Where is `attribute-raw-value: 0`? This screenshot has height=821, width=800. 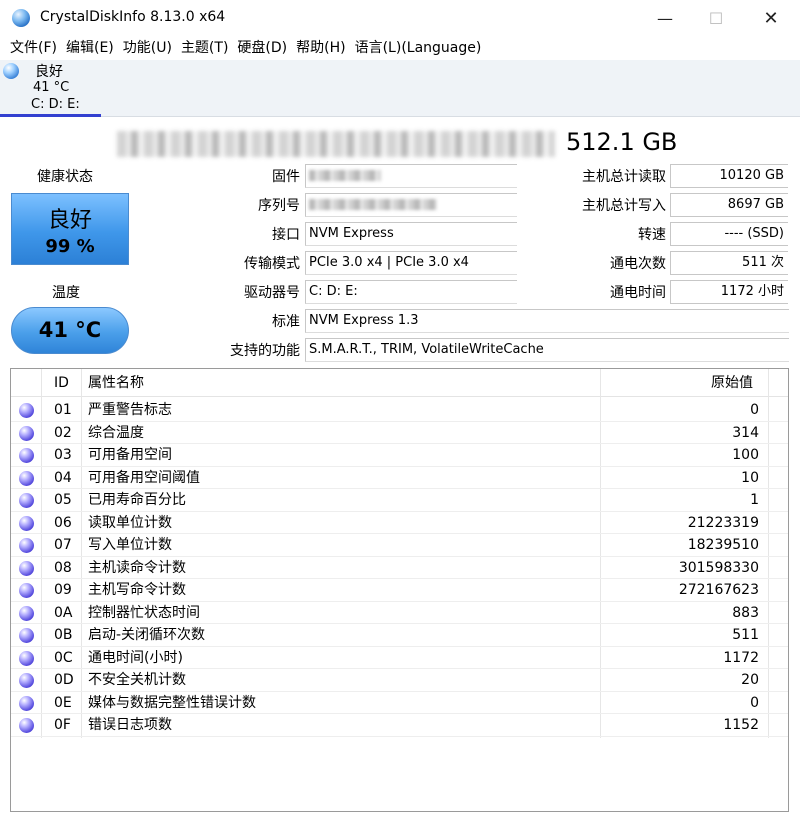
attribute-raw-value: 0 is located at coordinates (754, 410).